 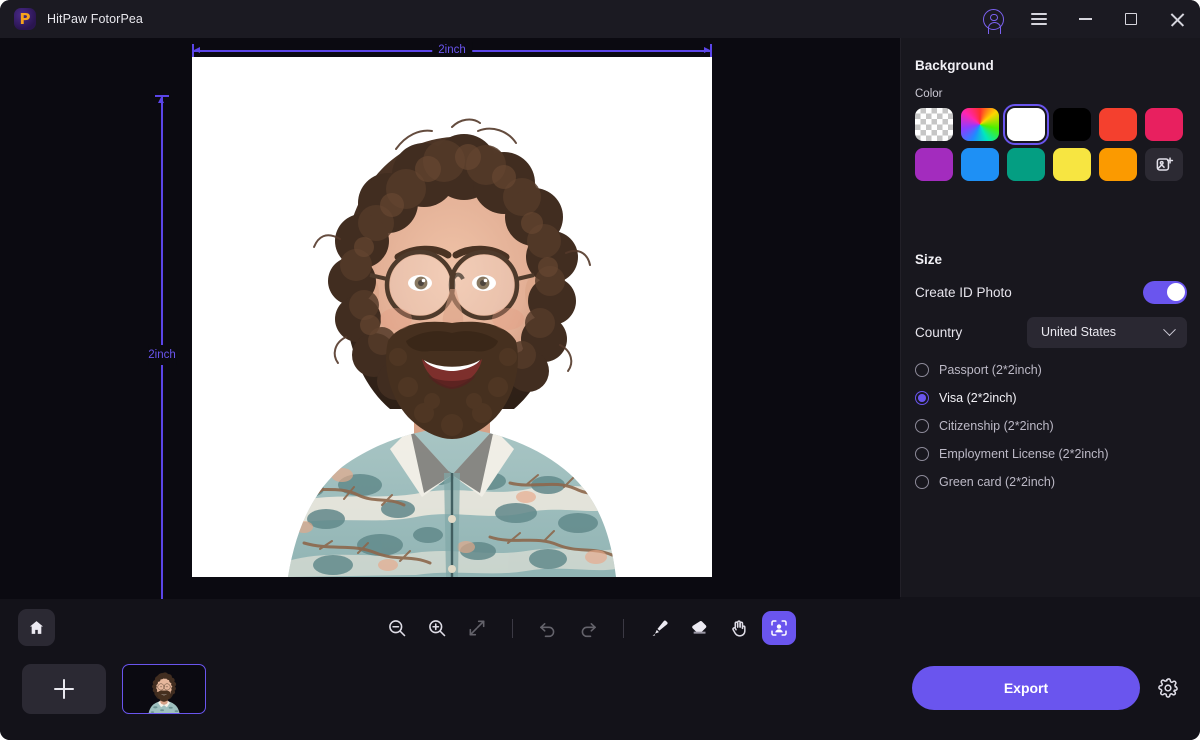 I want to click on hamburger-menu-icon, so click(x=1039, y=19).